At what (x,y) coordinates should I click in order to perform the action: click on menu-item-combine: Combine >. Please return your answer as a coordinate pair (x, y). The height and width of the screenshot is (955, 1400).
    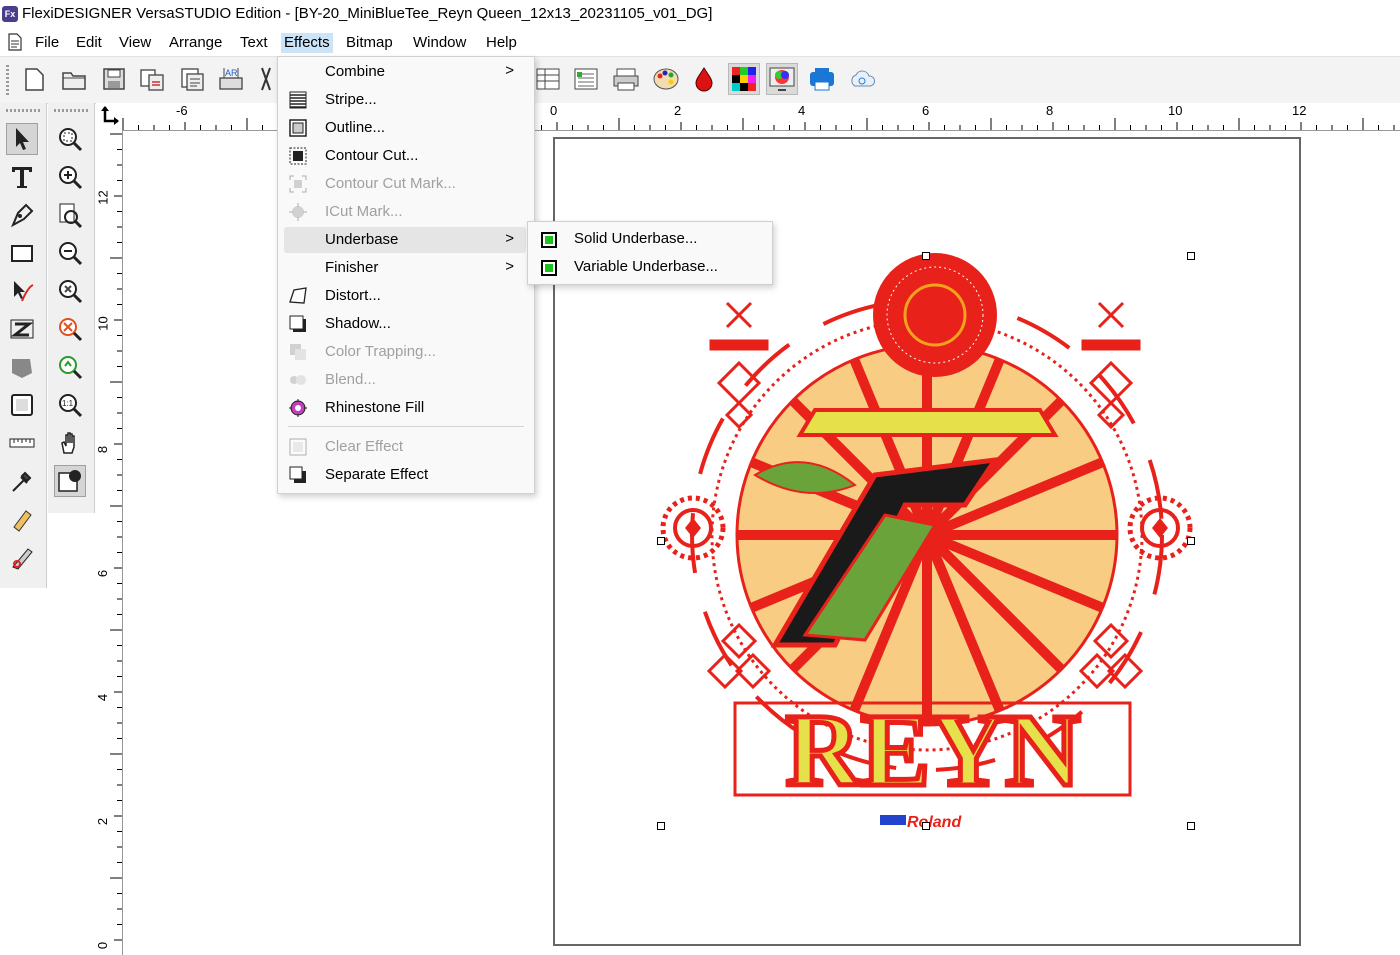
    Looking at the image, I should click on (405, 72).